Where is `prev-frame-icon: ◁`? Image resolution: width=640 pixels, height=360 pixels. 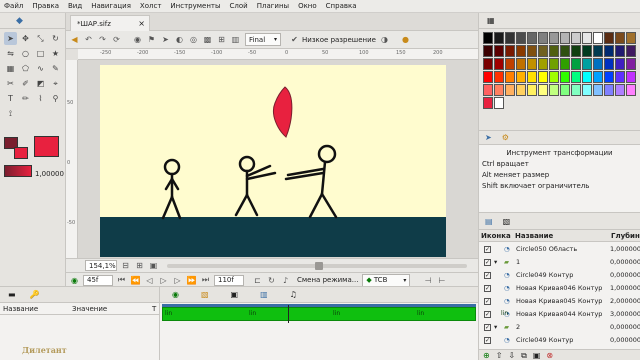
prev-frame-icon: ◁ is located at coordinates (149, 280).